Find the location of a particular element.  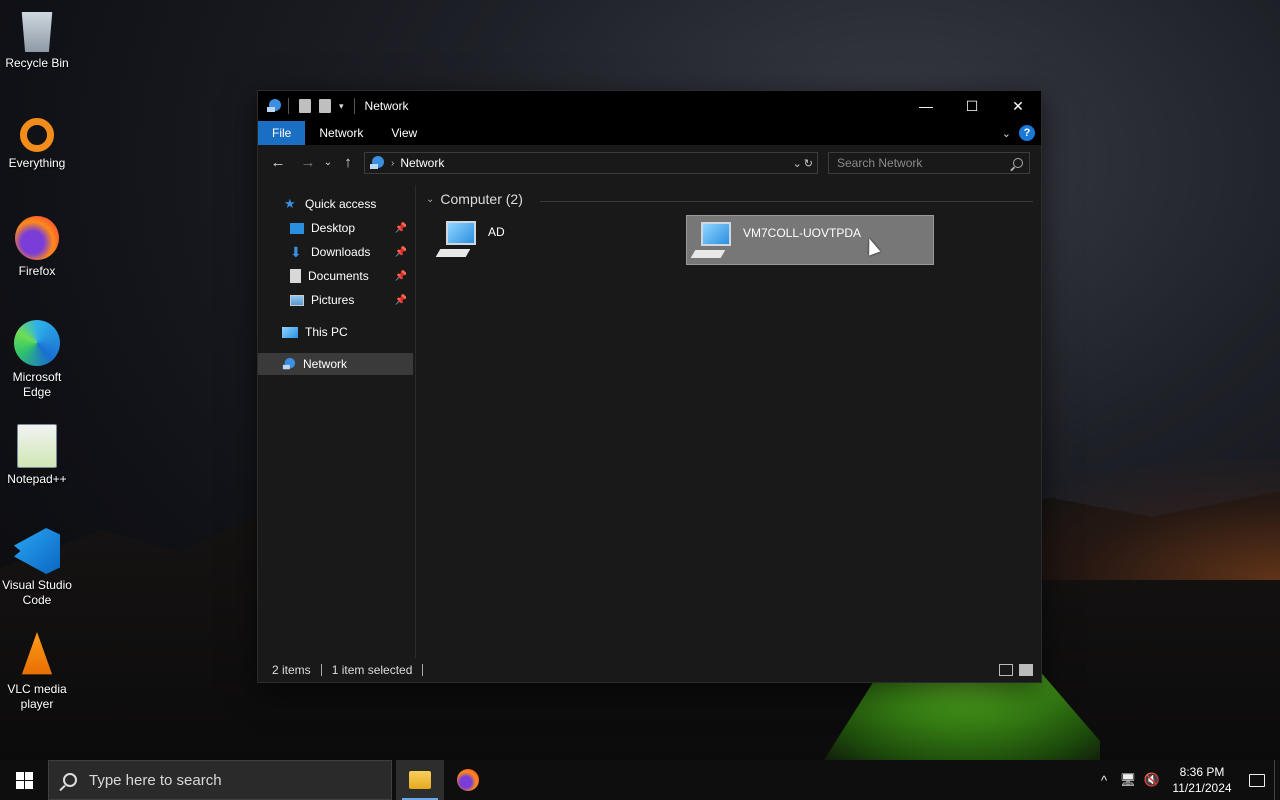

maximize-button: ☐ is located at coordinates (972, 106).